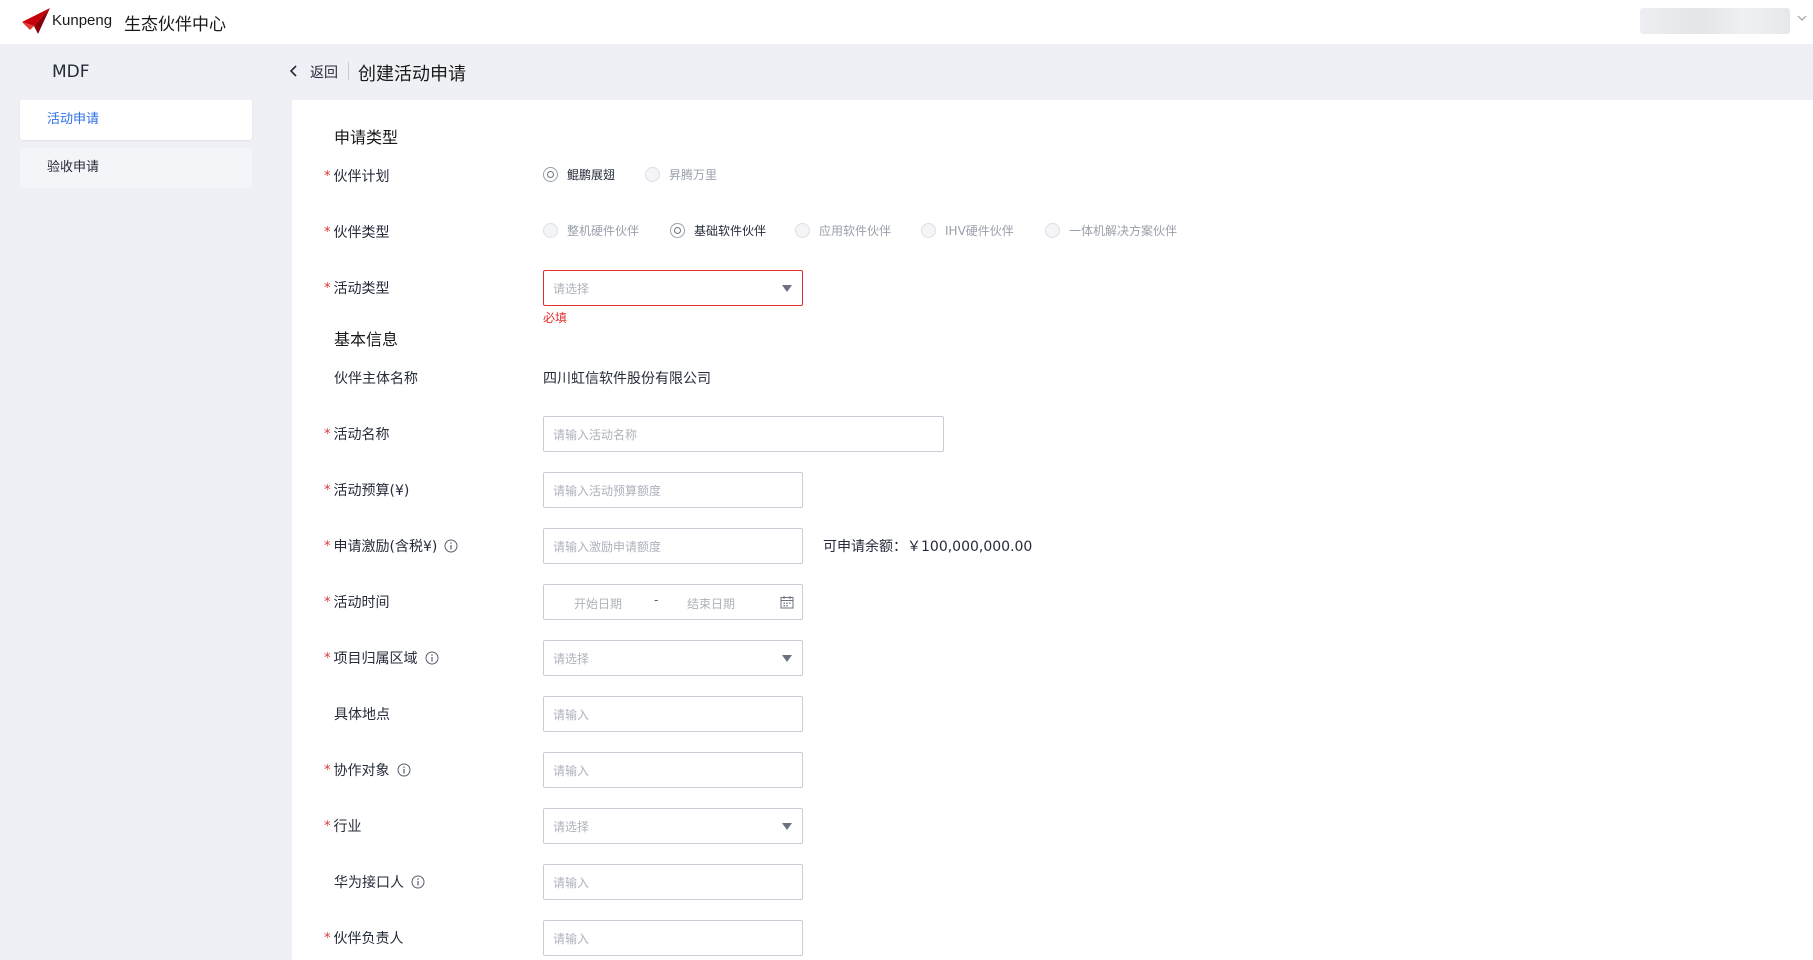  Describe the element at coordinates (730, 230) in the screenshot. I see `radio-label: 基础软件伙伴` at that location.